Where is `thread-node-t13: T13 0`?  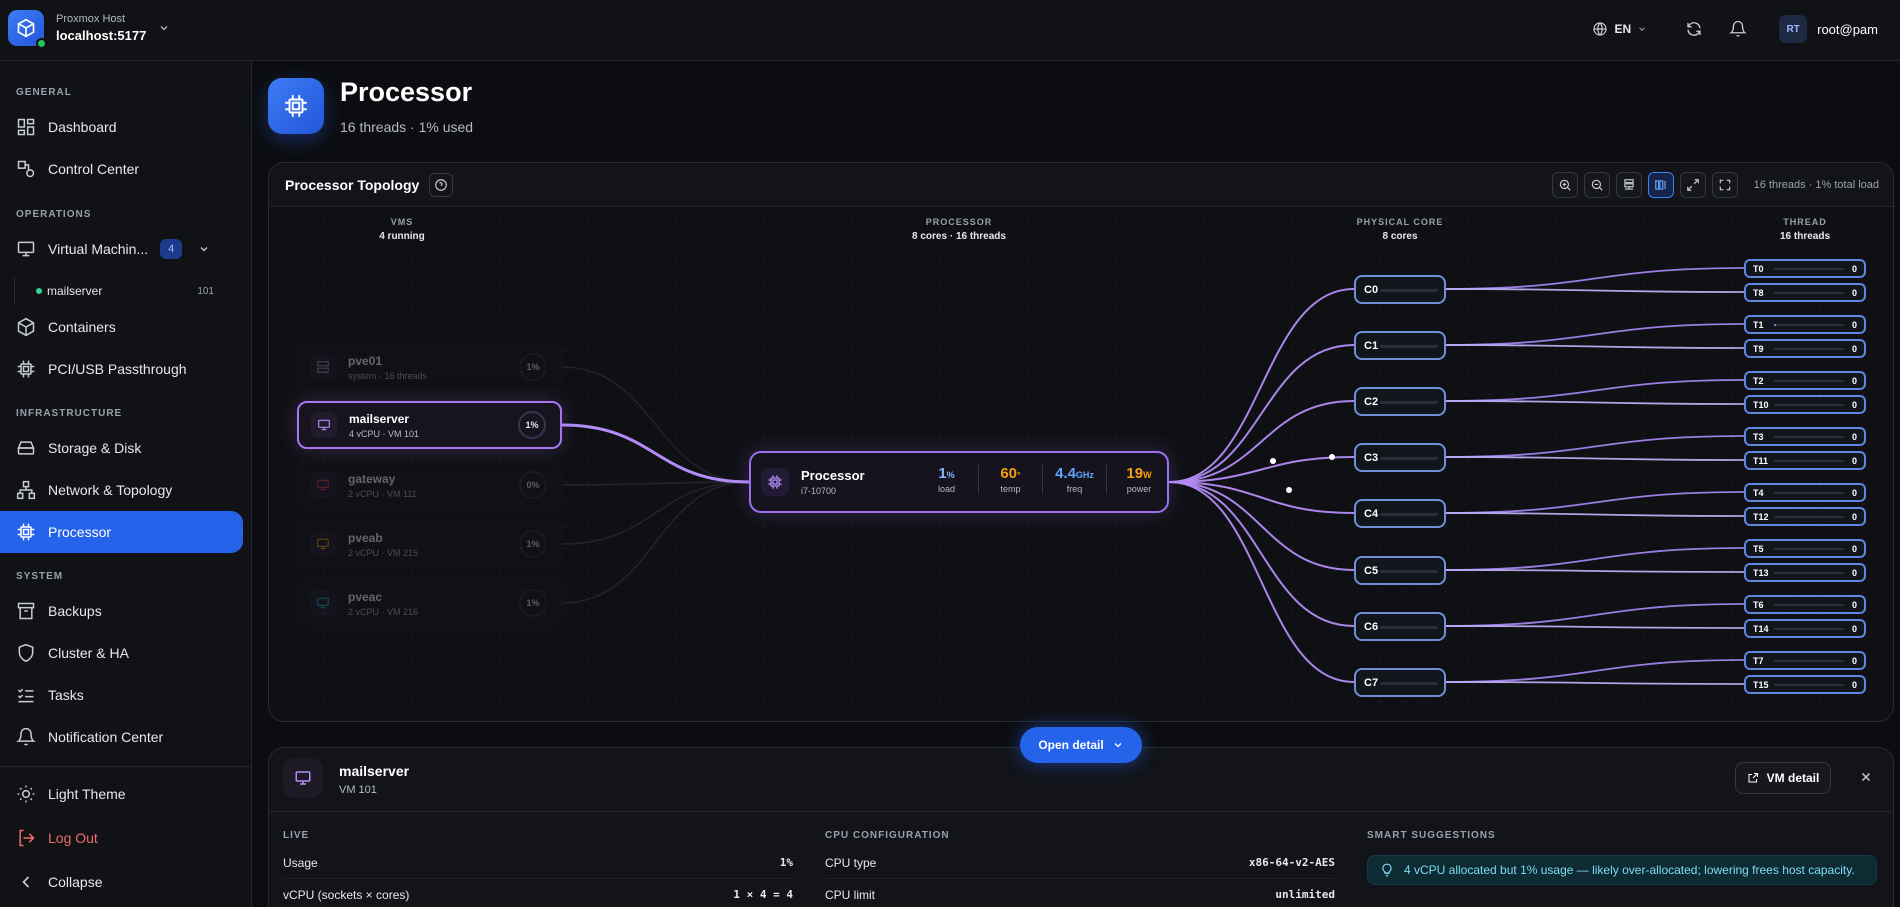 thread-node-t13: T13 0 is located at coordinates (1805, 572).